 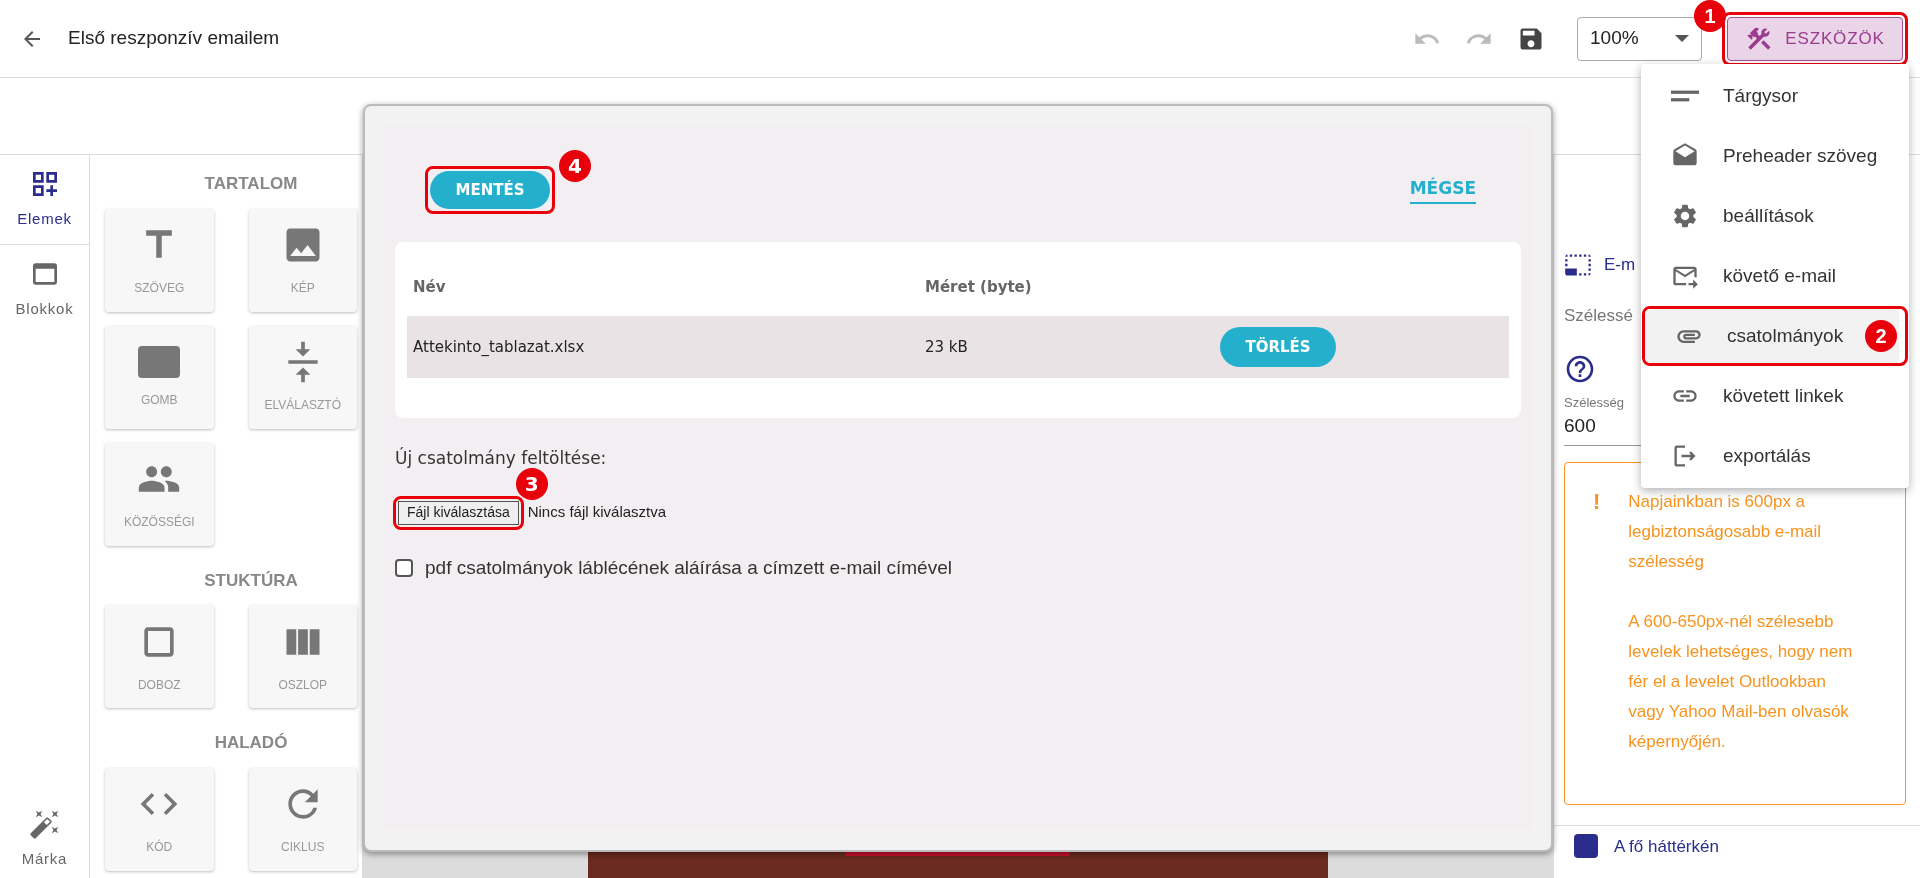 I want to click on checkbox, so click(x=404, y=567).